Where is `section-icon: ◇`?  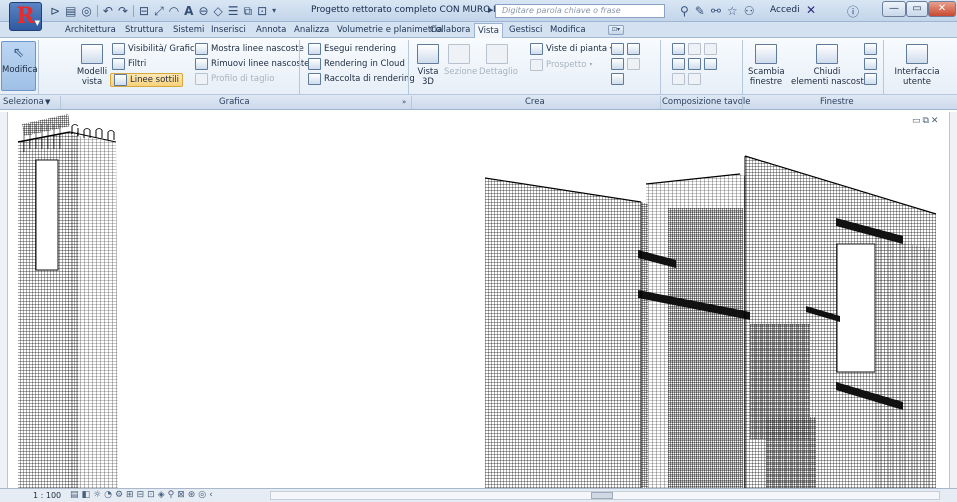 section-icon: ◇ is located at coordinates (218, 11).